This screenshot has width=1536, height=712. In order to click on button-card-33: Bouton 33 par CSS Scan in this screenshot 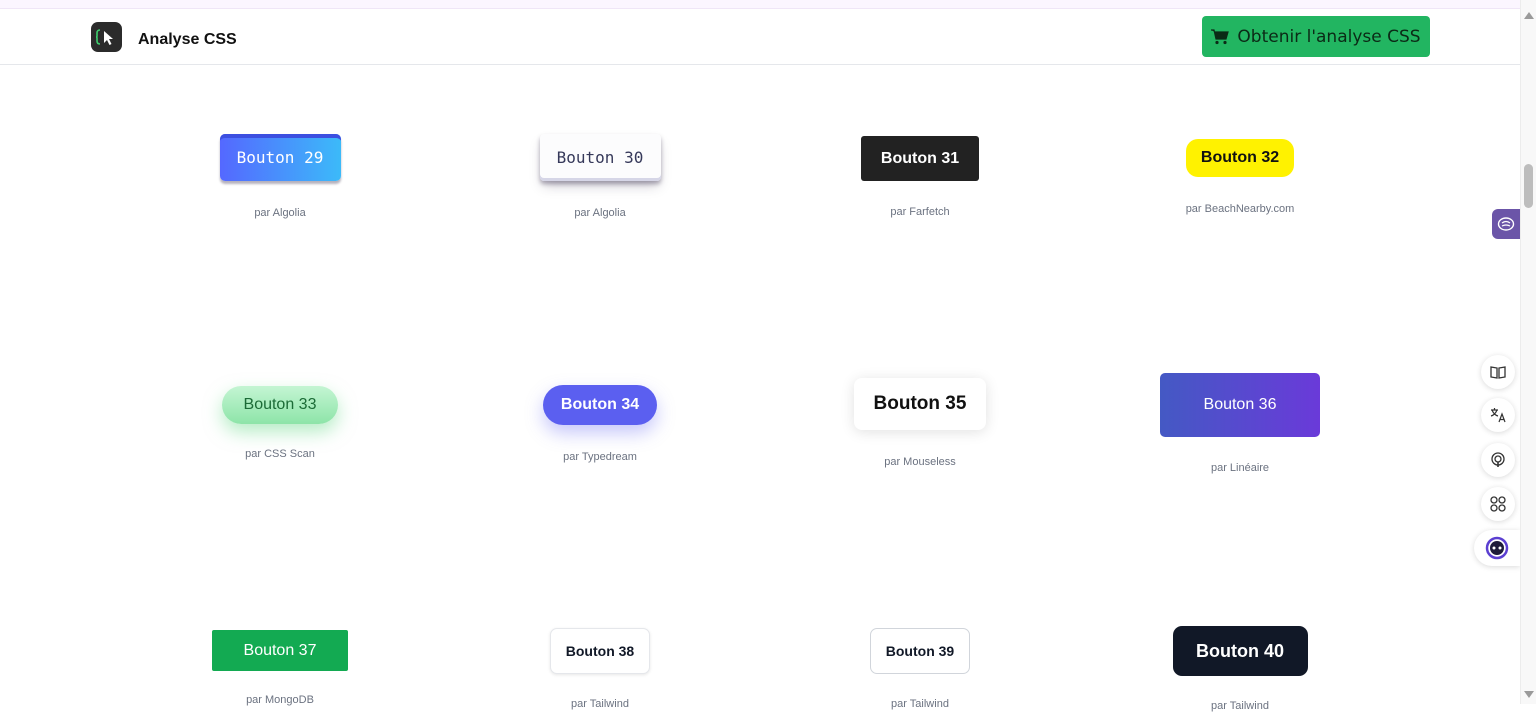, I will do `click(280, 423)`.